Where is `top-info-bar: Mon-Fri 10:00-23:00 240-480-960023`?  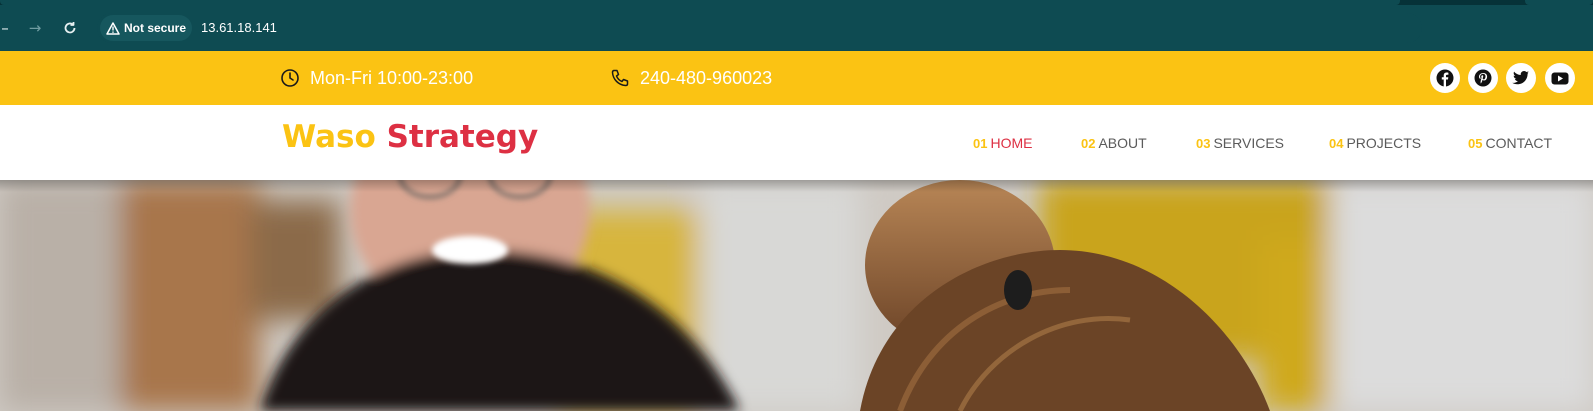 top-info-bar: Mon-Fri 10:00-23:00 240-480-960023 is located at coordinates (796, 78).